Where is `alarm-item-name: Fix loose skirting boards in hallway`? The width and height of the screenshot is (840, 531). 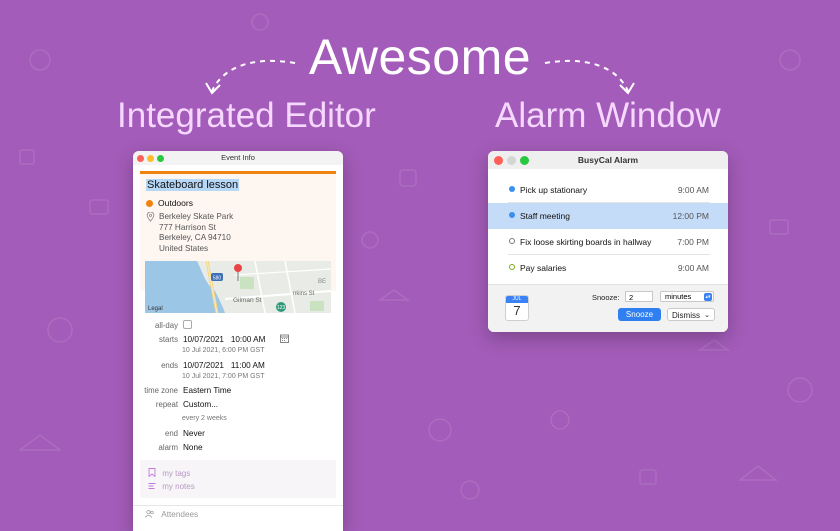
alarm-item-name: Fix loose skirting boards in hallway is located at coordinates (586, 242).